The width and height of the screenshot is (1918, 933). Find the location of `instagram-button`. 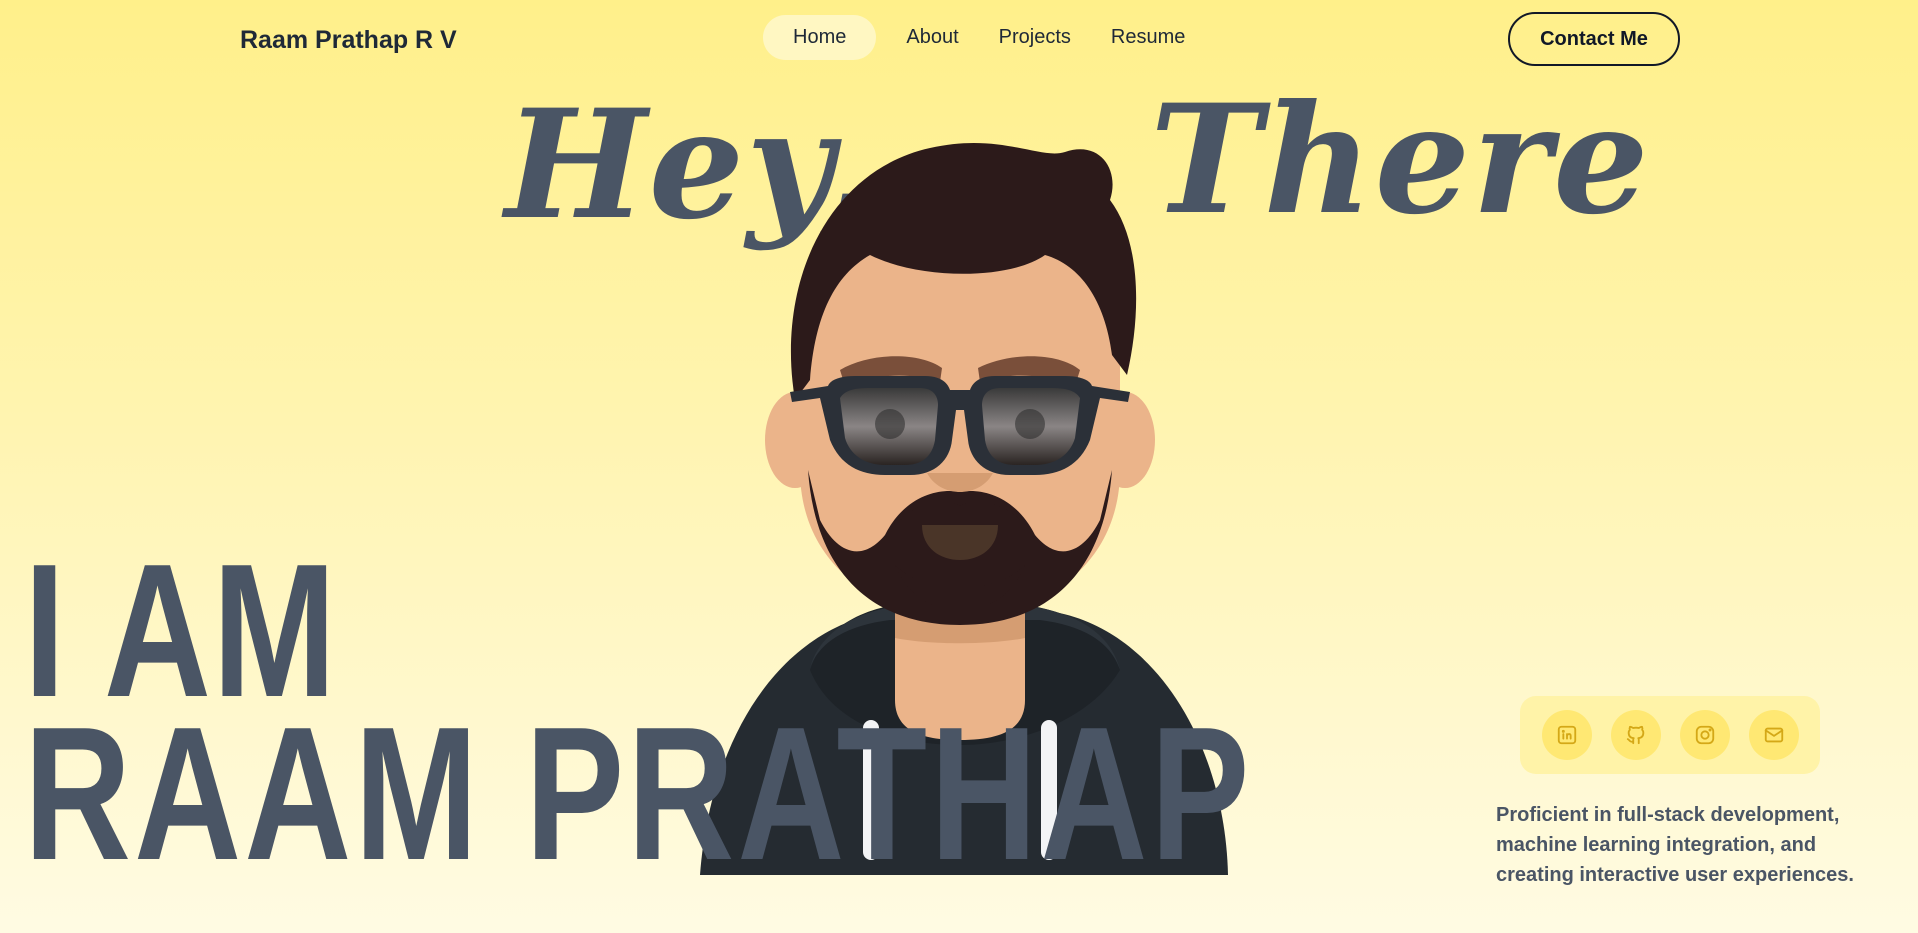

instagram-button is located at coordinates (1704, 735).